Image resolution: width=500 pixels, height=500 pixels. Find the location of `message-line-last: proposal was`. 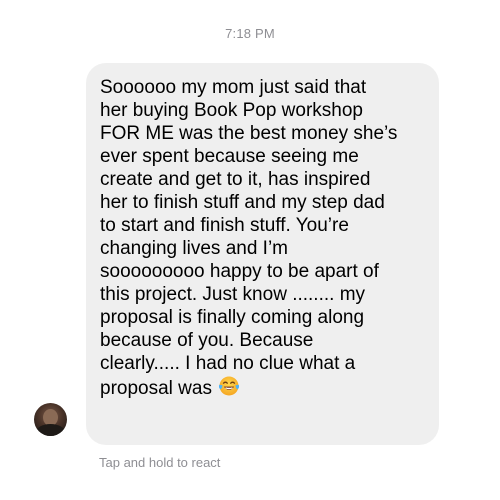

message-line-last: proposal was is located at coordinates (263, 389).